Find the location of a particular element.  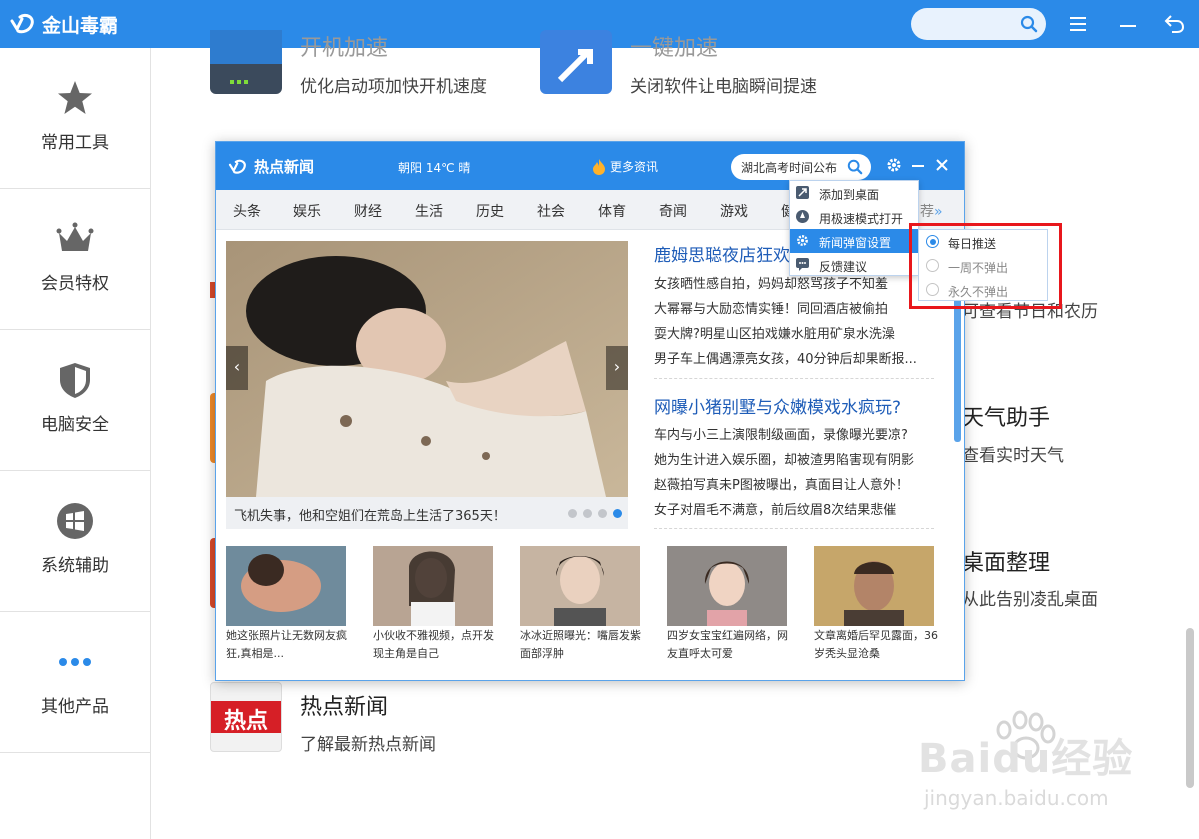

popup-search-input: 湖北高考时间公布 is located at coordinates (801, 167).